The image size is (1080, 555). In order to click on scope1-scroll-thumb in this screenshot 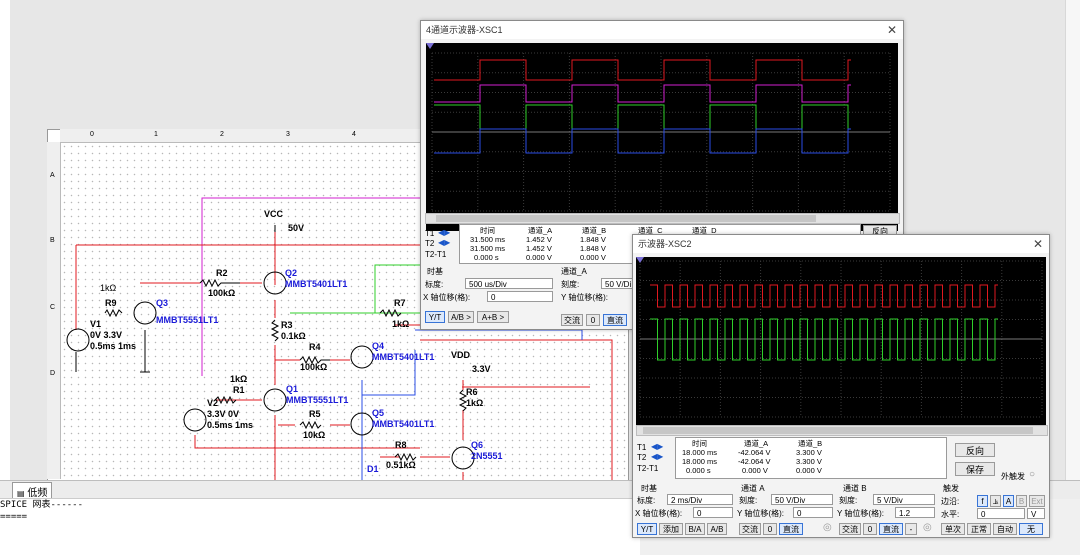, I will do `click(626, 218)`.